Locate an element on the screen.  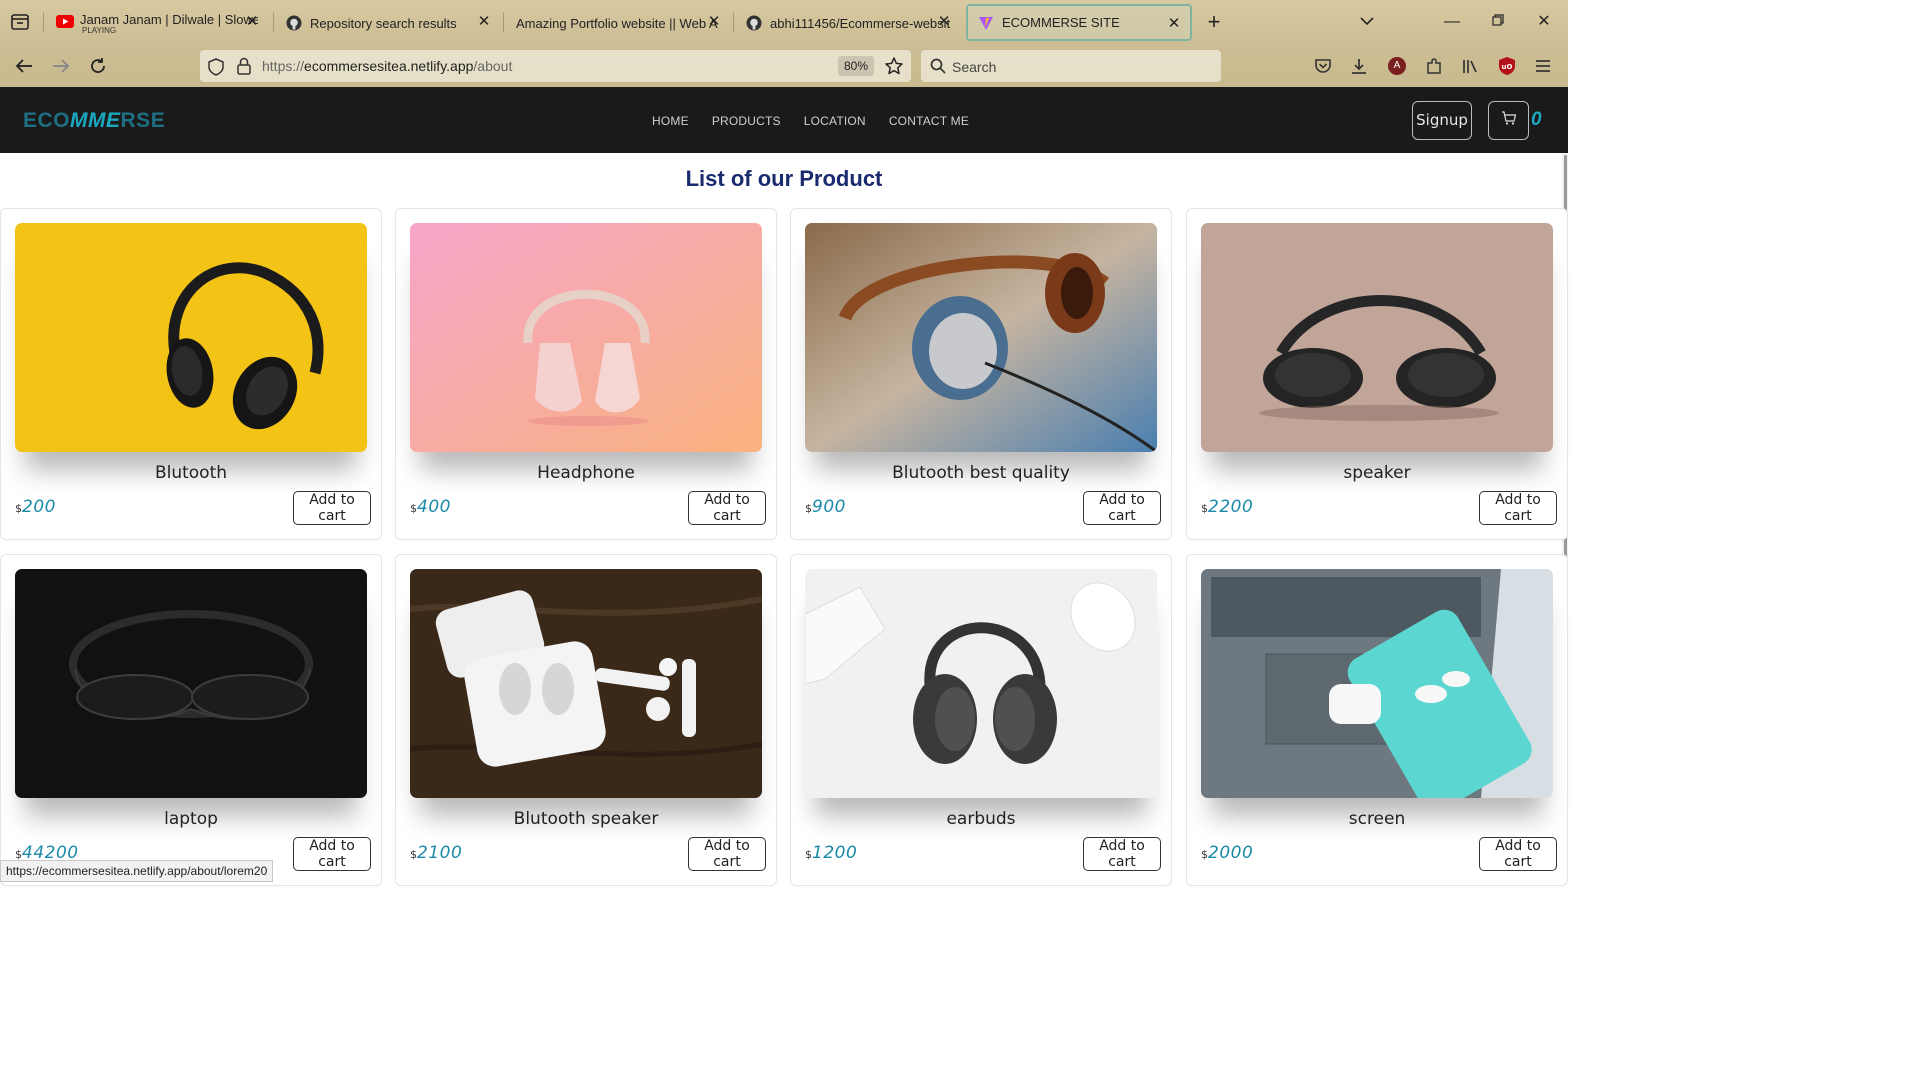
product-card: laptop $44200 Add to cart is located at coordinates (191, 720).